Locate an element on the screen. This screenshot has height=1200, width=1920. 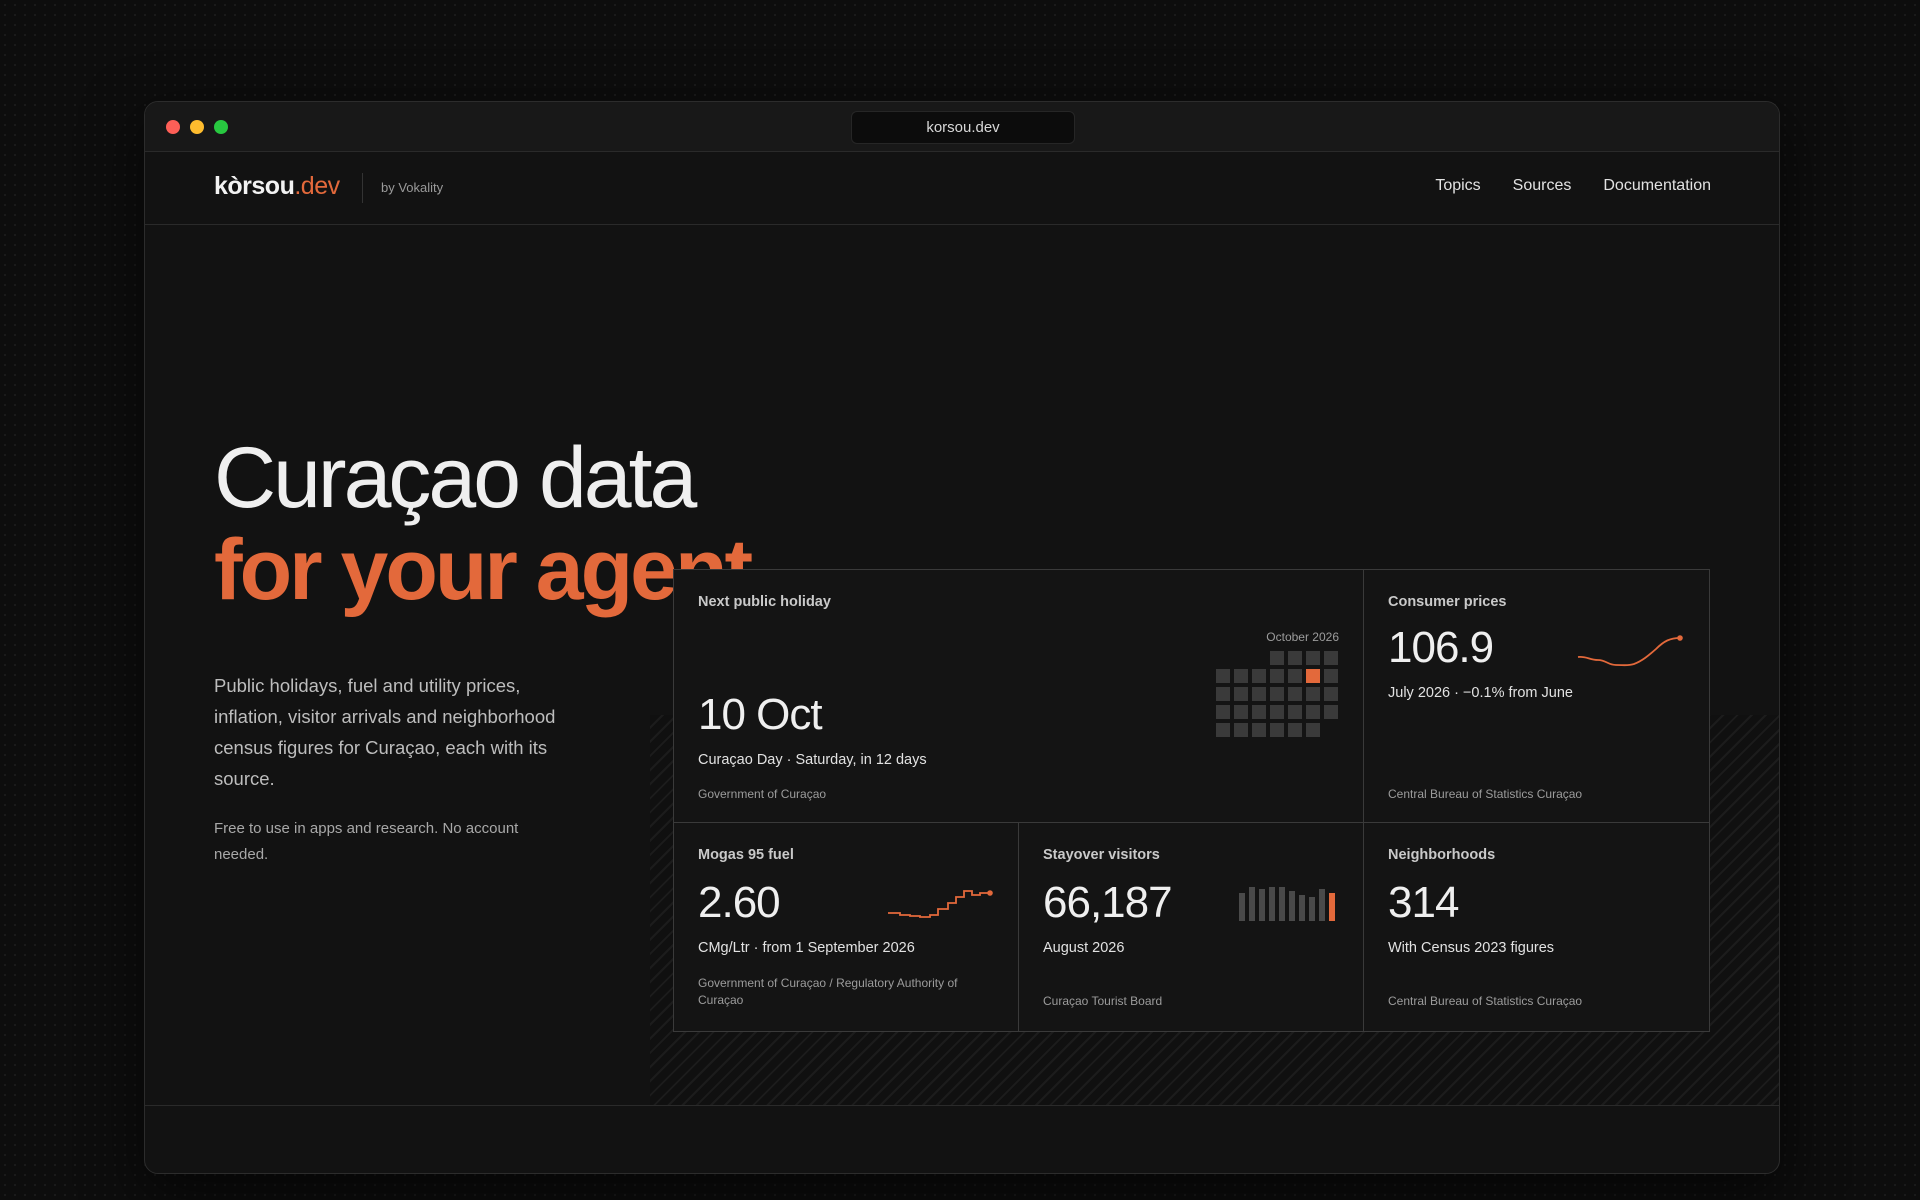
cpi-sparkline is located at coordinates (1630, 651).